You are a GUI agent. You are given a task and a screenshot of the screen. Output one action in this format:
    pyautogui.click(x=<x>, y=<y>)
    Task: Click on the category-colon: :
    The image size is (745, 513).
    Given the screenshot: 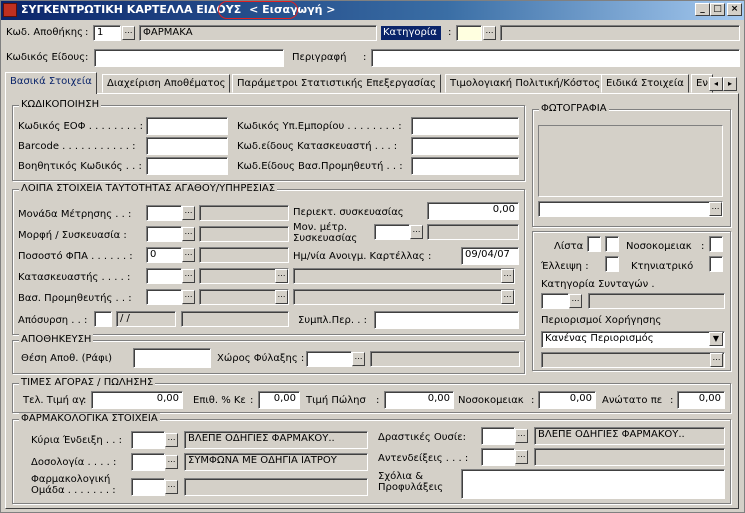 What is the action you would take?
    pyautogui.click(x=450, y=32)
    